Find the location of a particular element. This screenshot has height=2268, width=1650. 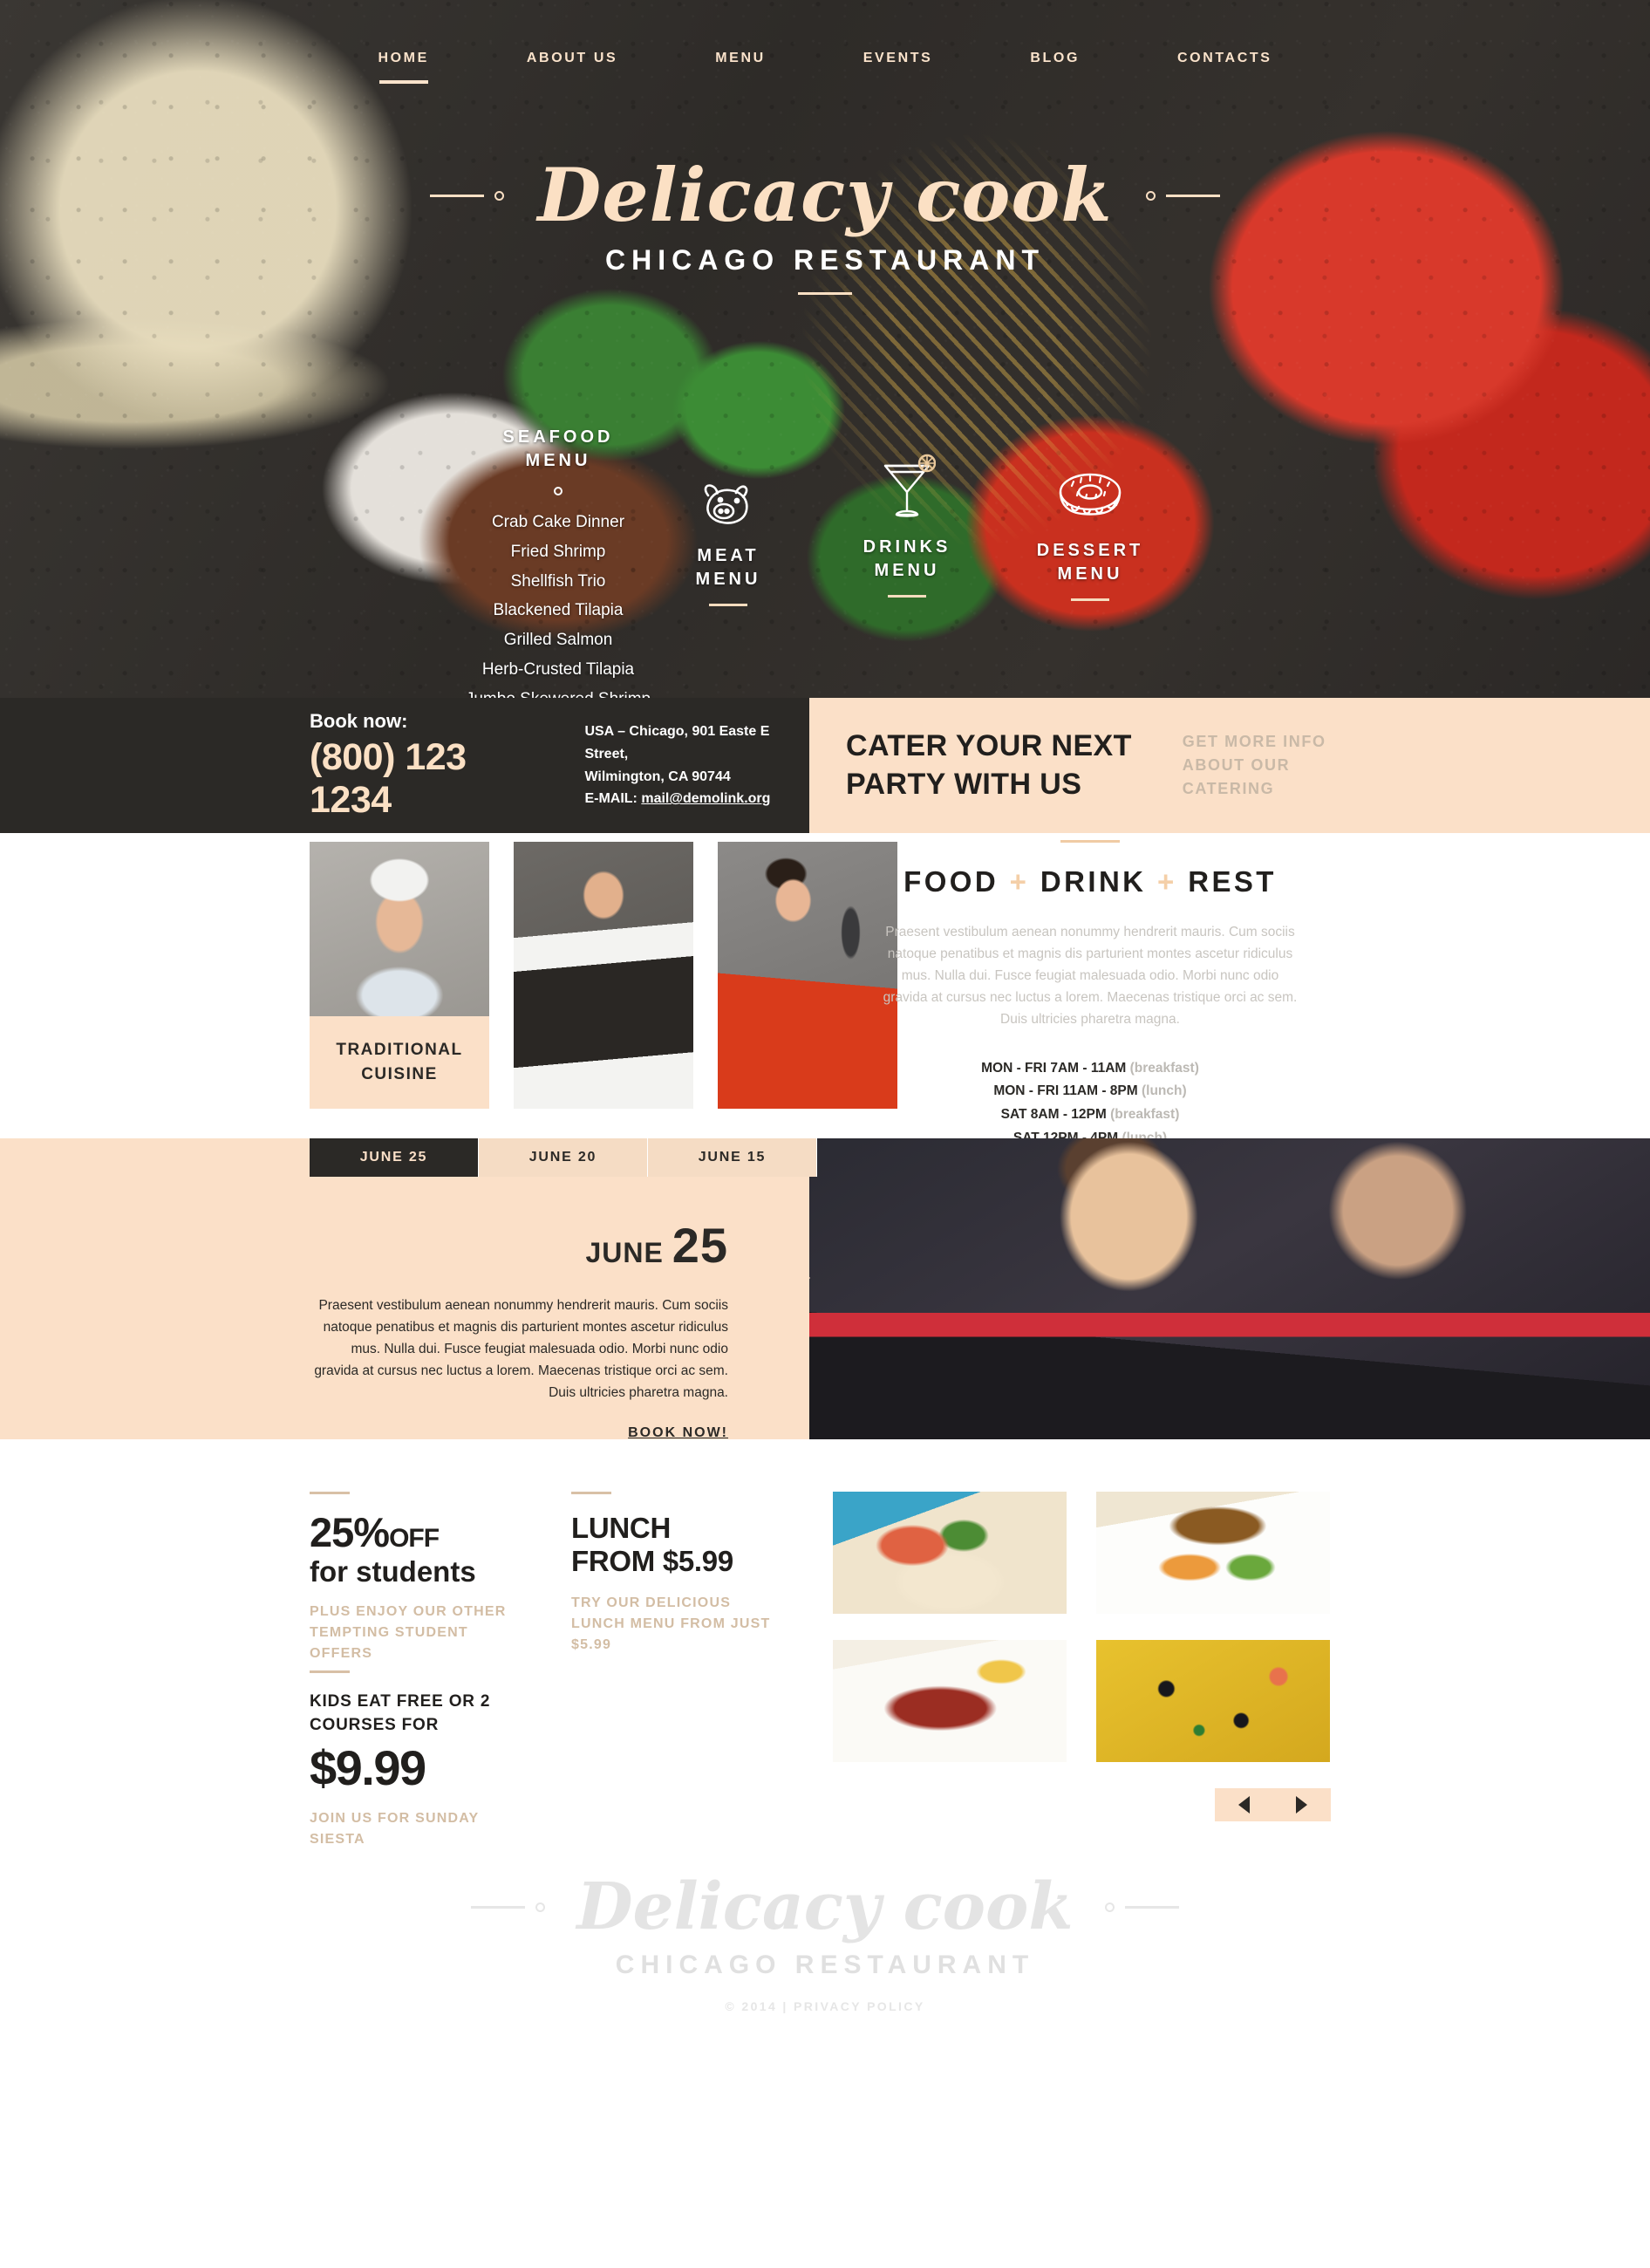

event-day: 25 is located at coordinates (700, 1246).